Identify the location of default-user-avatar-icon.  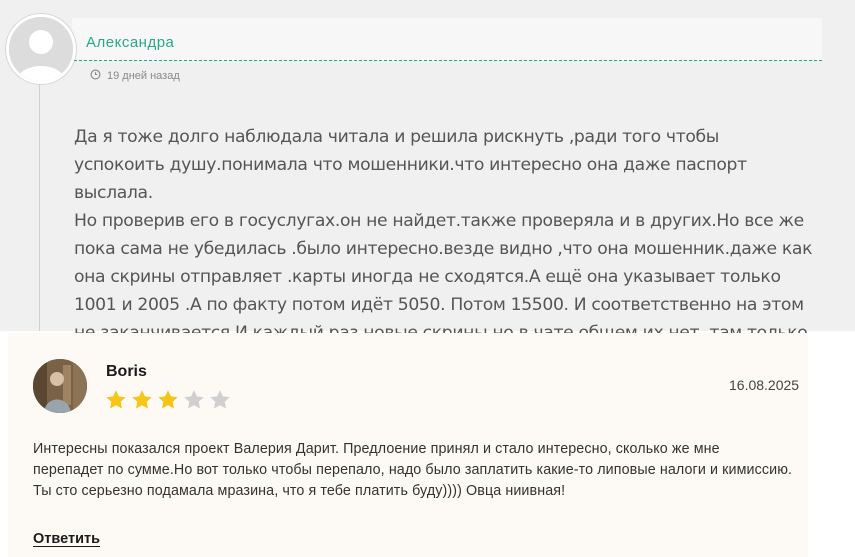
(41, 49).